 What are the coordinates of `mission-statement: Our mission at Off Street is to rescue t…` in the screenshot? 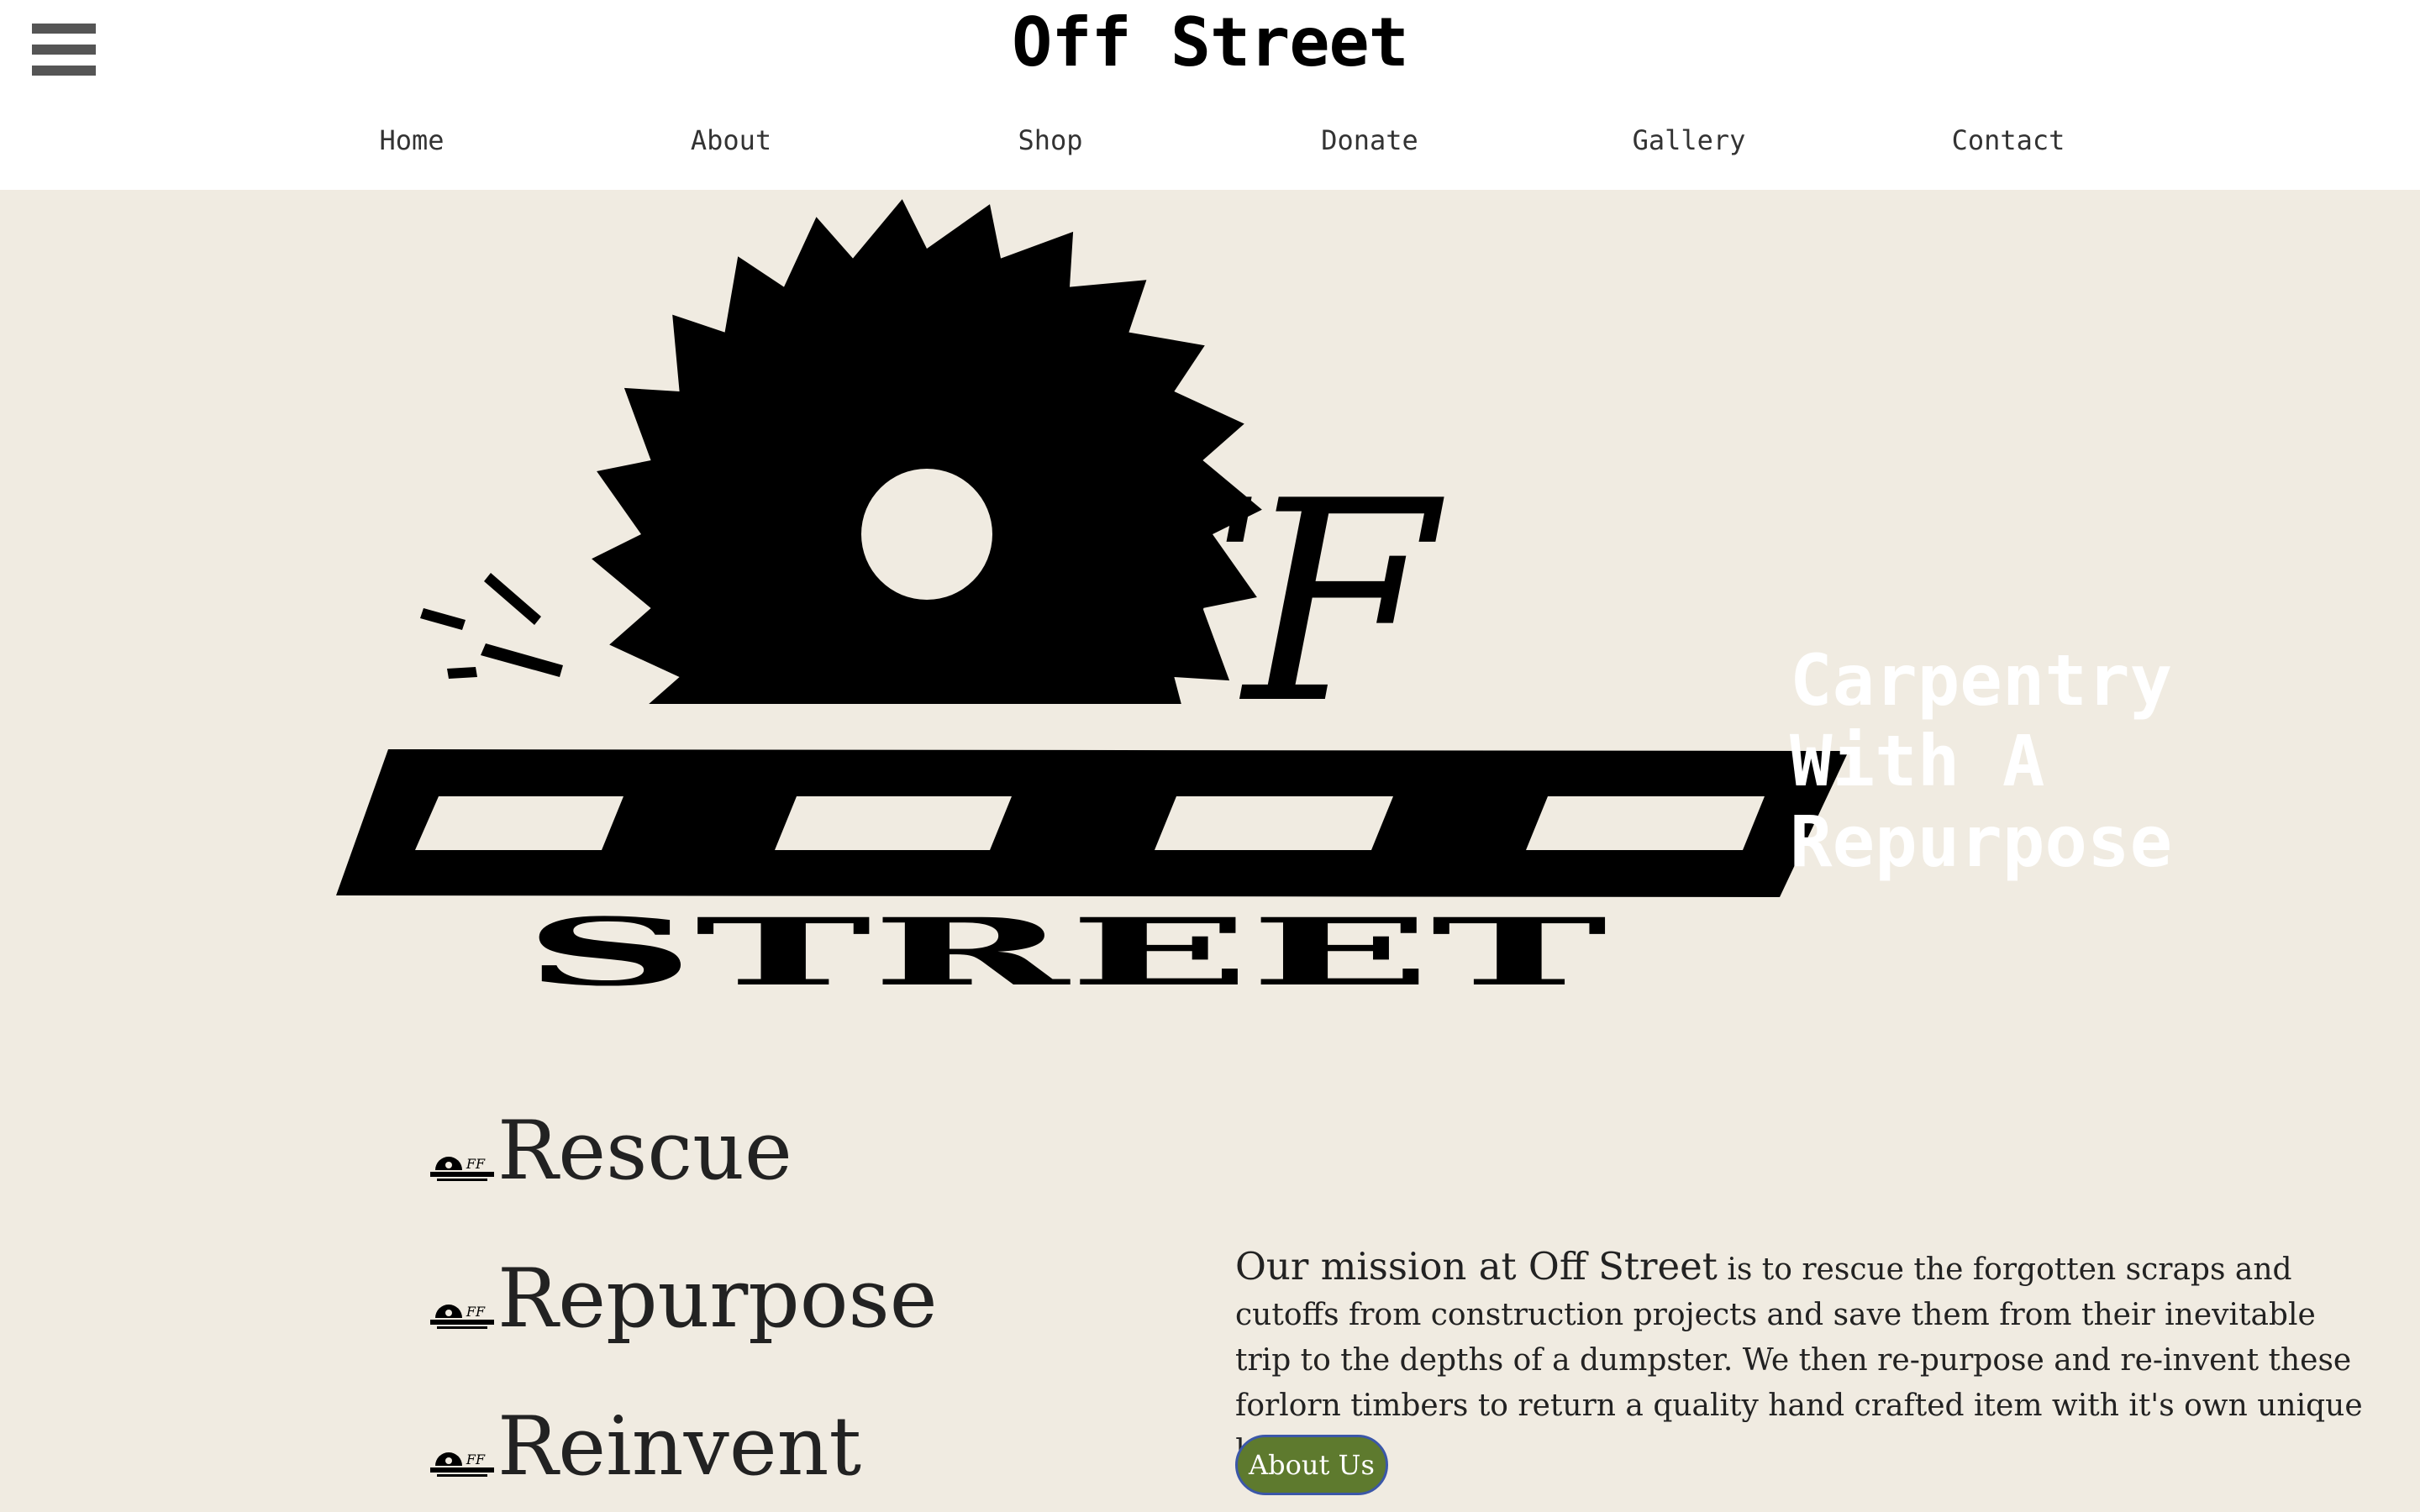 It's located at (1806, 1359).